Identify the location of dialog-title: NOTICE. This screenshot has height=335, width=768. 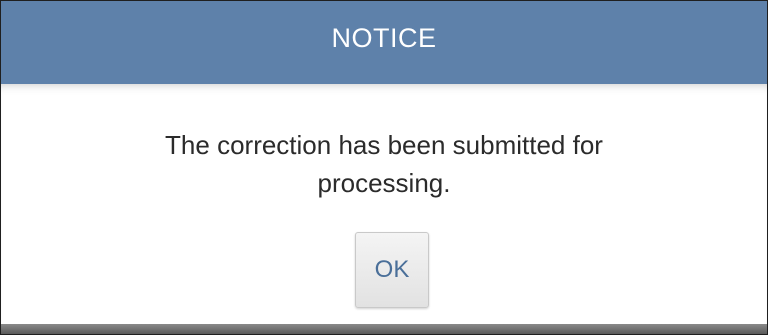
(384, 38).